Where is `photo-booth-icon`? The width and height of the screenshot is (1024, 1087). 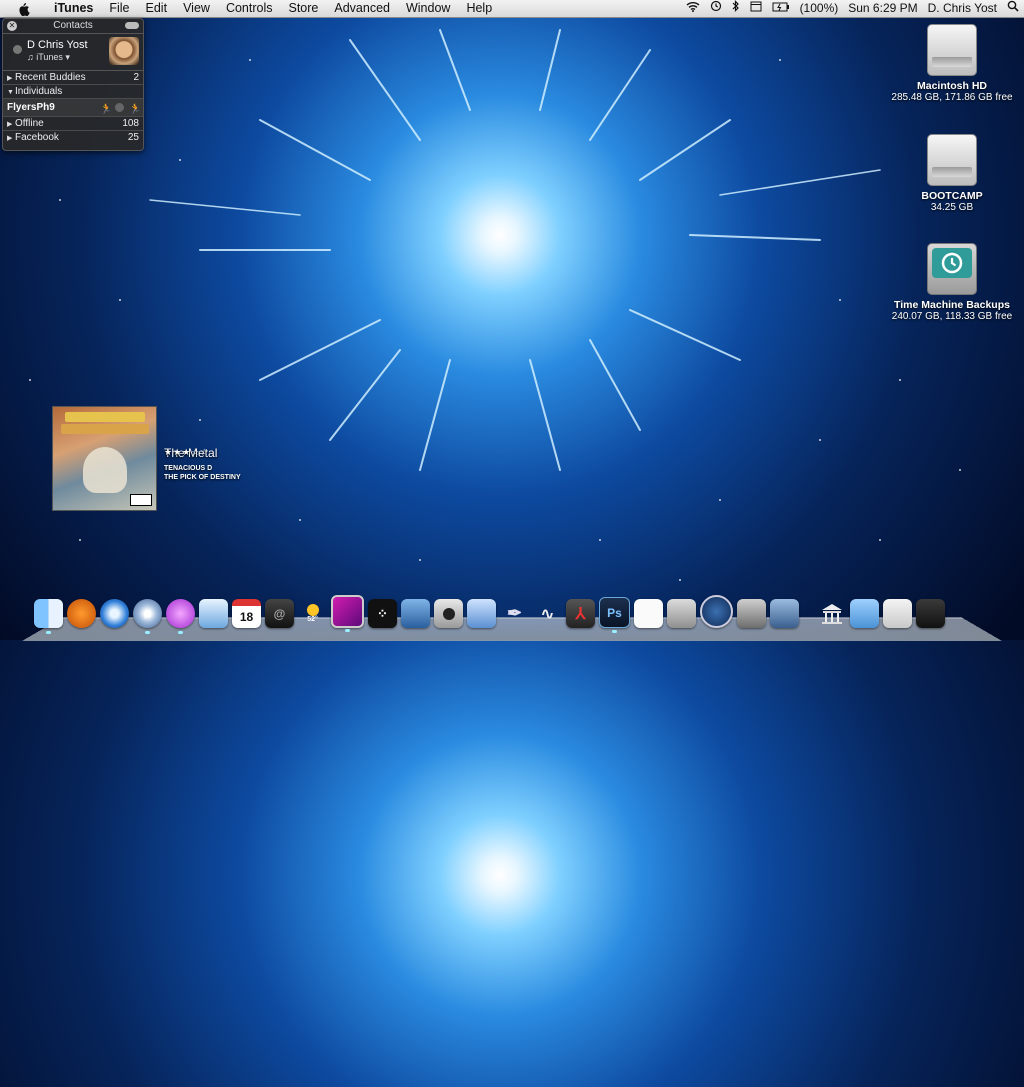
photo-booth-icon is located at coordinates (448, 613).